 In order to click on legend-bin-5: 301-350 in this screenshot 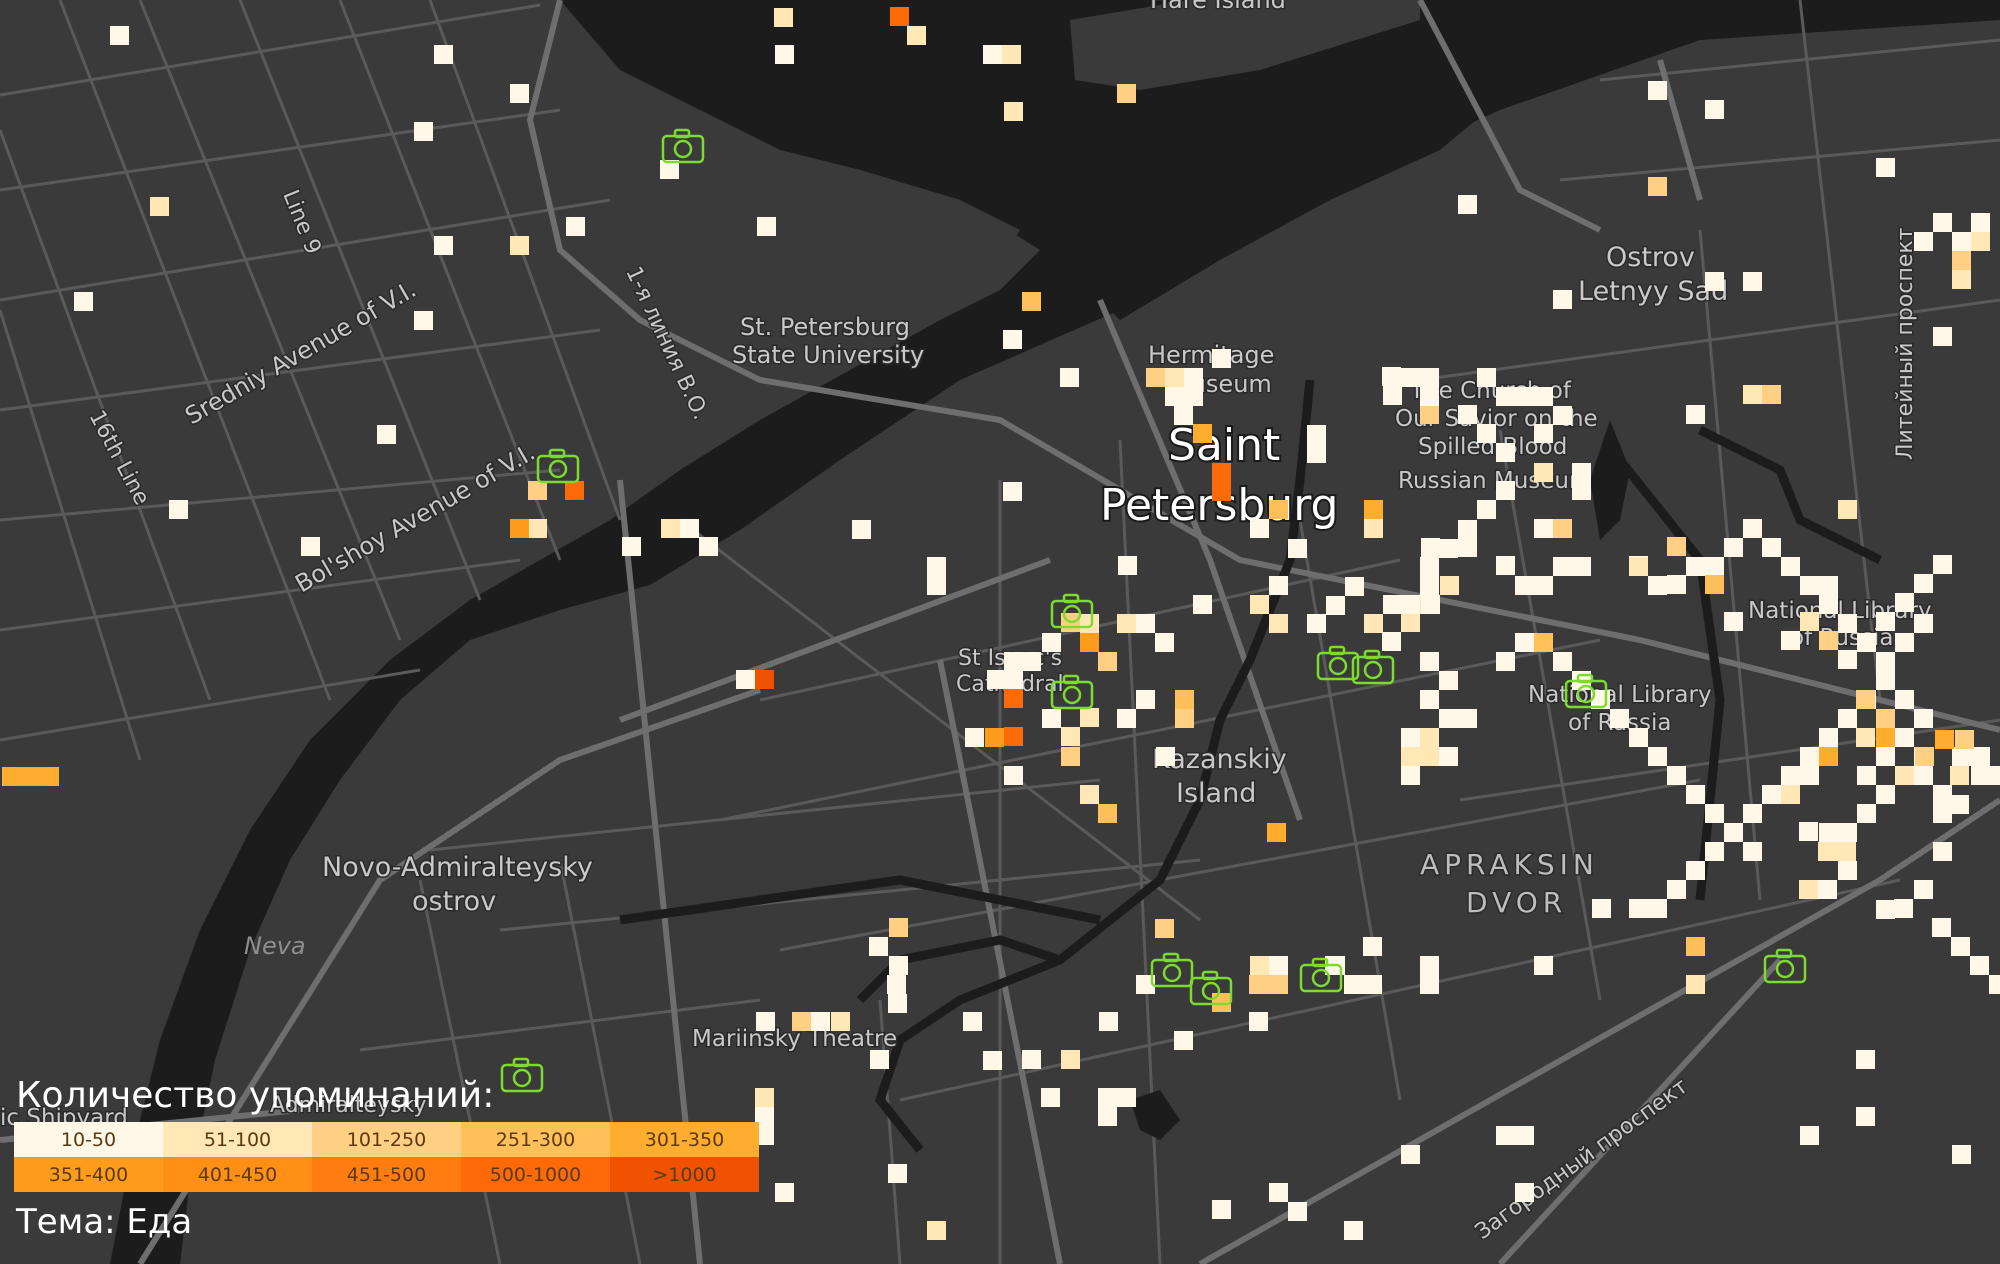, I will do `click(684, 1139)`.